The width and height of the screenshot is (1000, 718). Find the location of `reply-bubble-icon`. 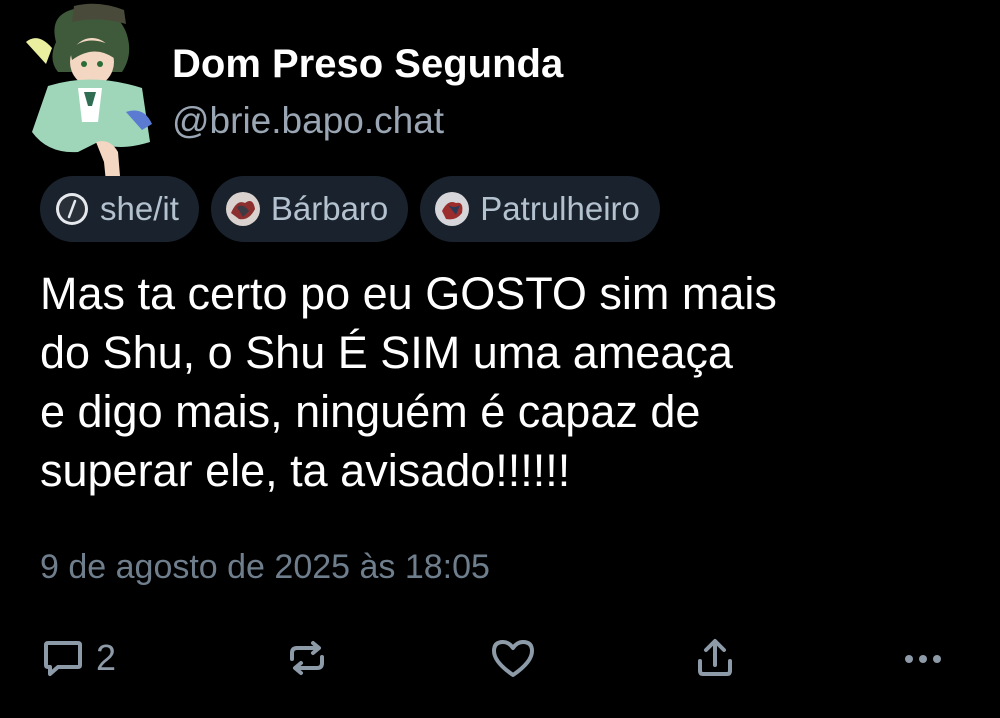

reply-bubble-icon is located at coordinates (63, 658).